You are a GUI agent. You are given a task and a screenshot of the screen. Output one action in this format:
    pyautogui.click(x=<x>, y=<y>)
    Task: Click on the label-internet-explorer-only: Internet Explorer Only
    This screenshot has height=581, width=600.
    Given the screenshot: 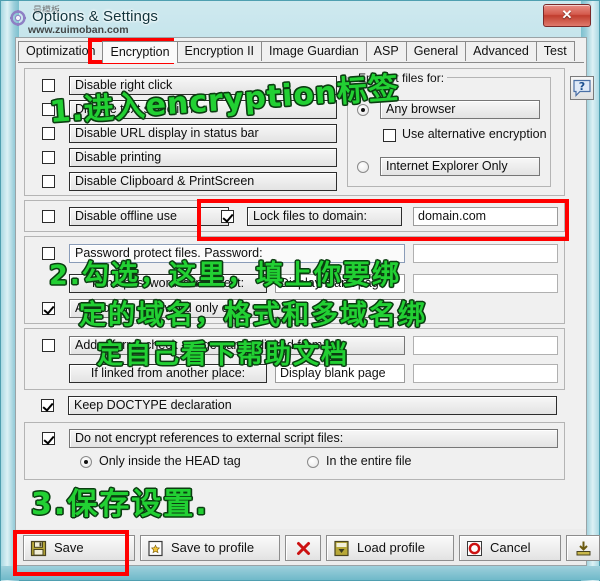 What is the action you would take?
    pyautogui.click(x=460, y=166)
    